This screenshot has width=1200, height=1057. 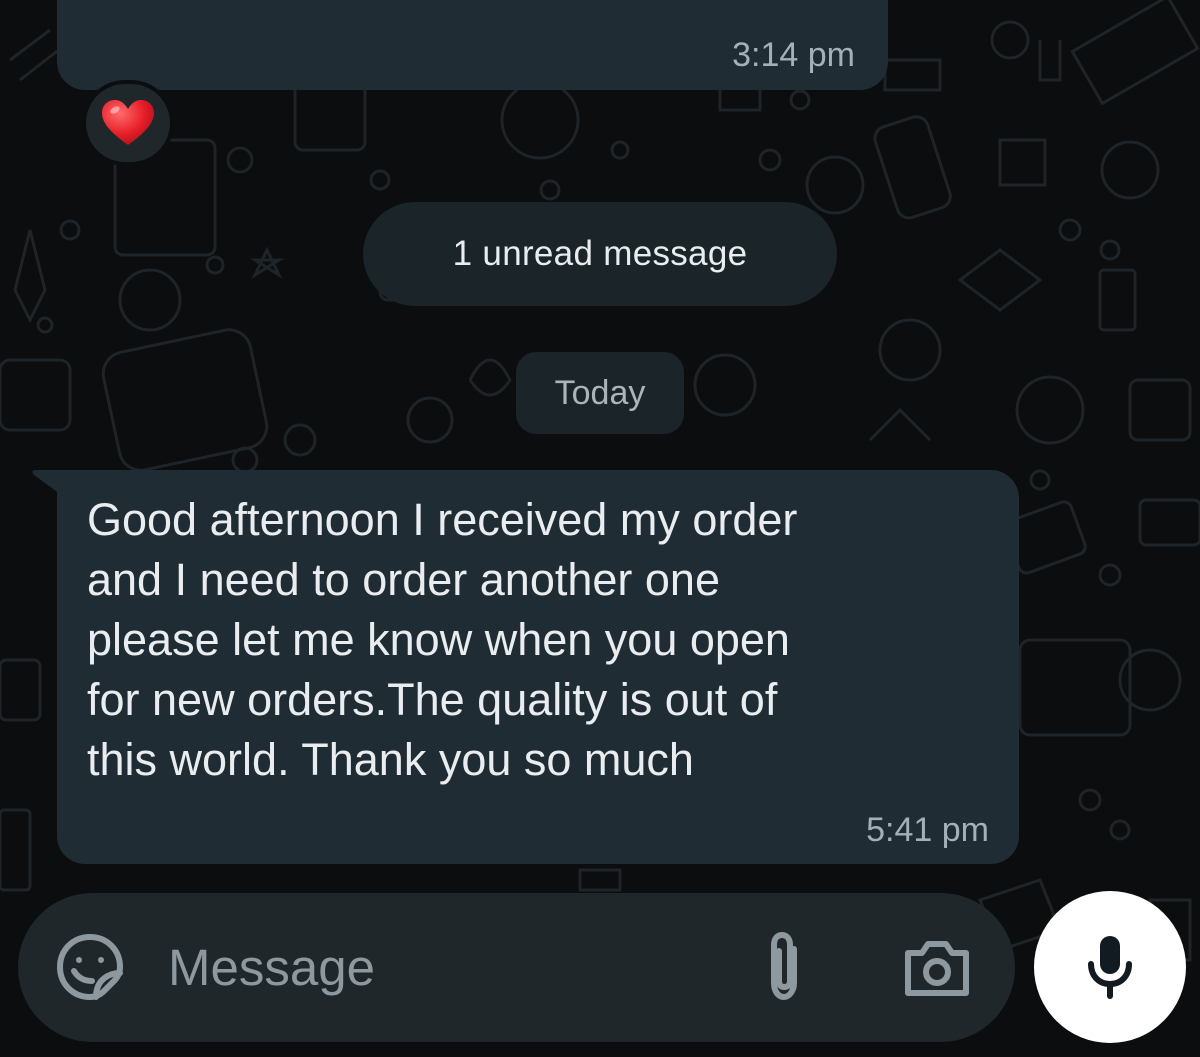 I want to click on heart-icon, so click(x=128, y=122).